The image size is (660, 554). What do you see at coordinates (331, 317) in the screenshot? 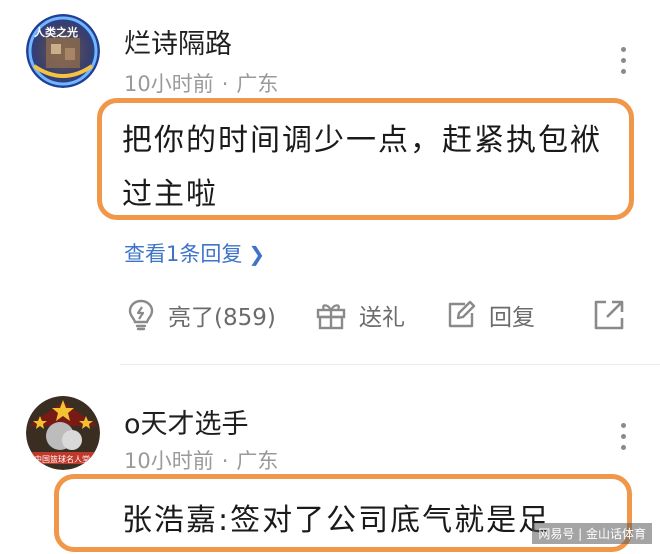
I see `gift-icon` at bounding box center [331, 317].